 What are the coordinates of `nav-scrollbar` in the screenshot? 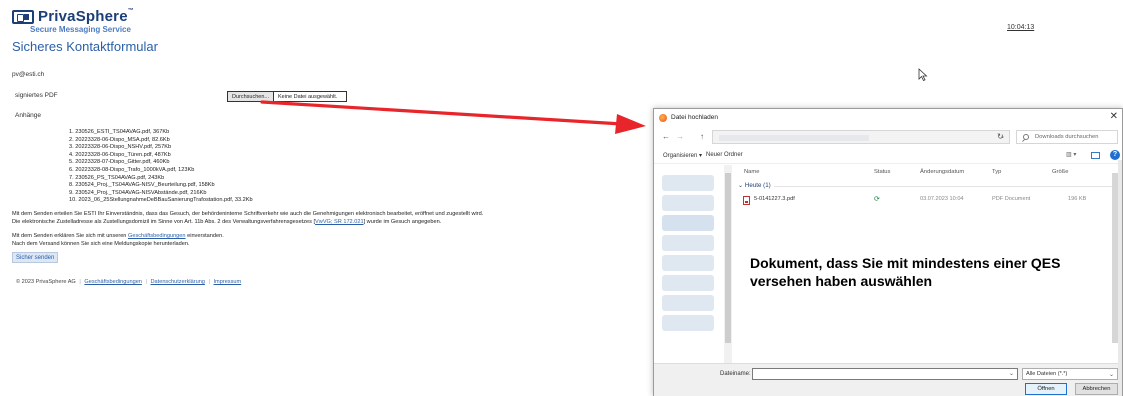 It's located at (728, 265).